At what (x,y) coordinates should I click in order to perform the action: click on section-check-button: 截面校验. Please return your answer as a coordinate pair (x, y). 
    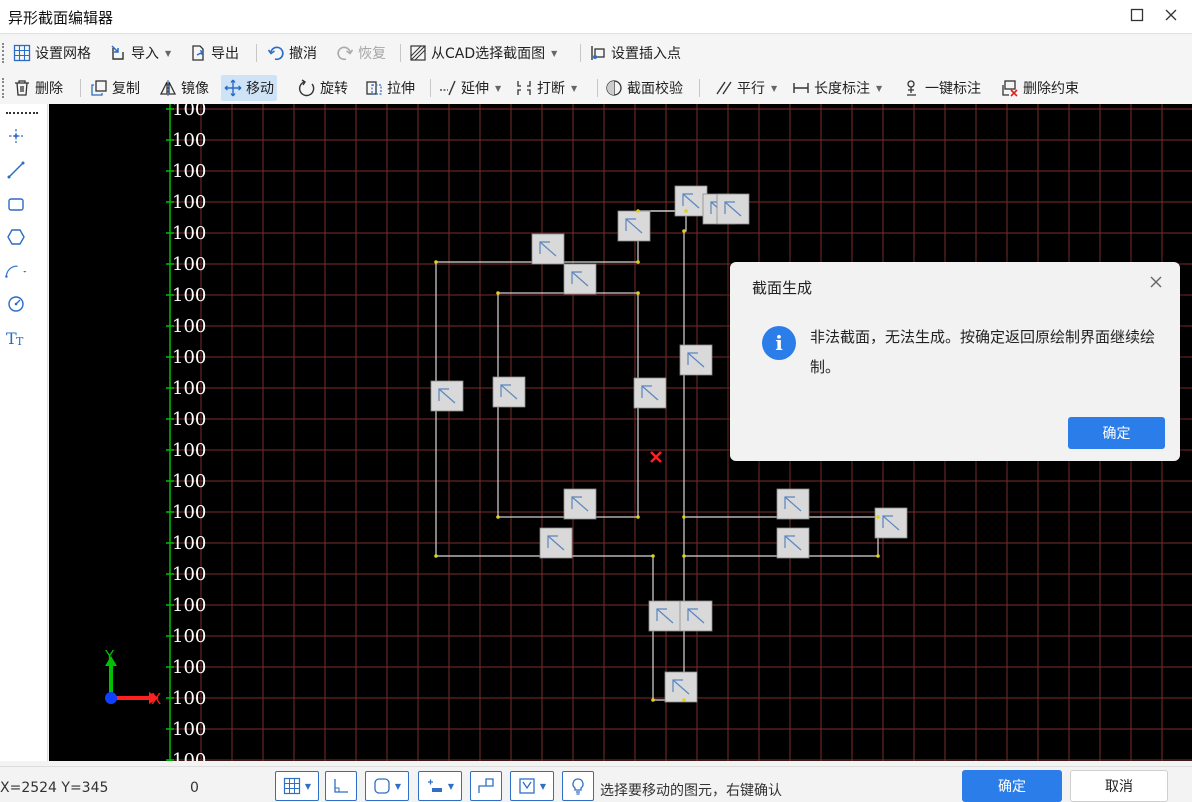
    Looking at the image, I should click on (644, 88).